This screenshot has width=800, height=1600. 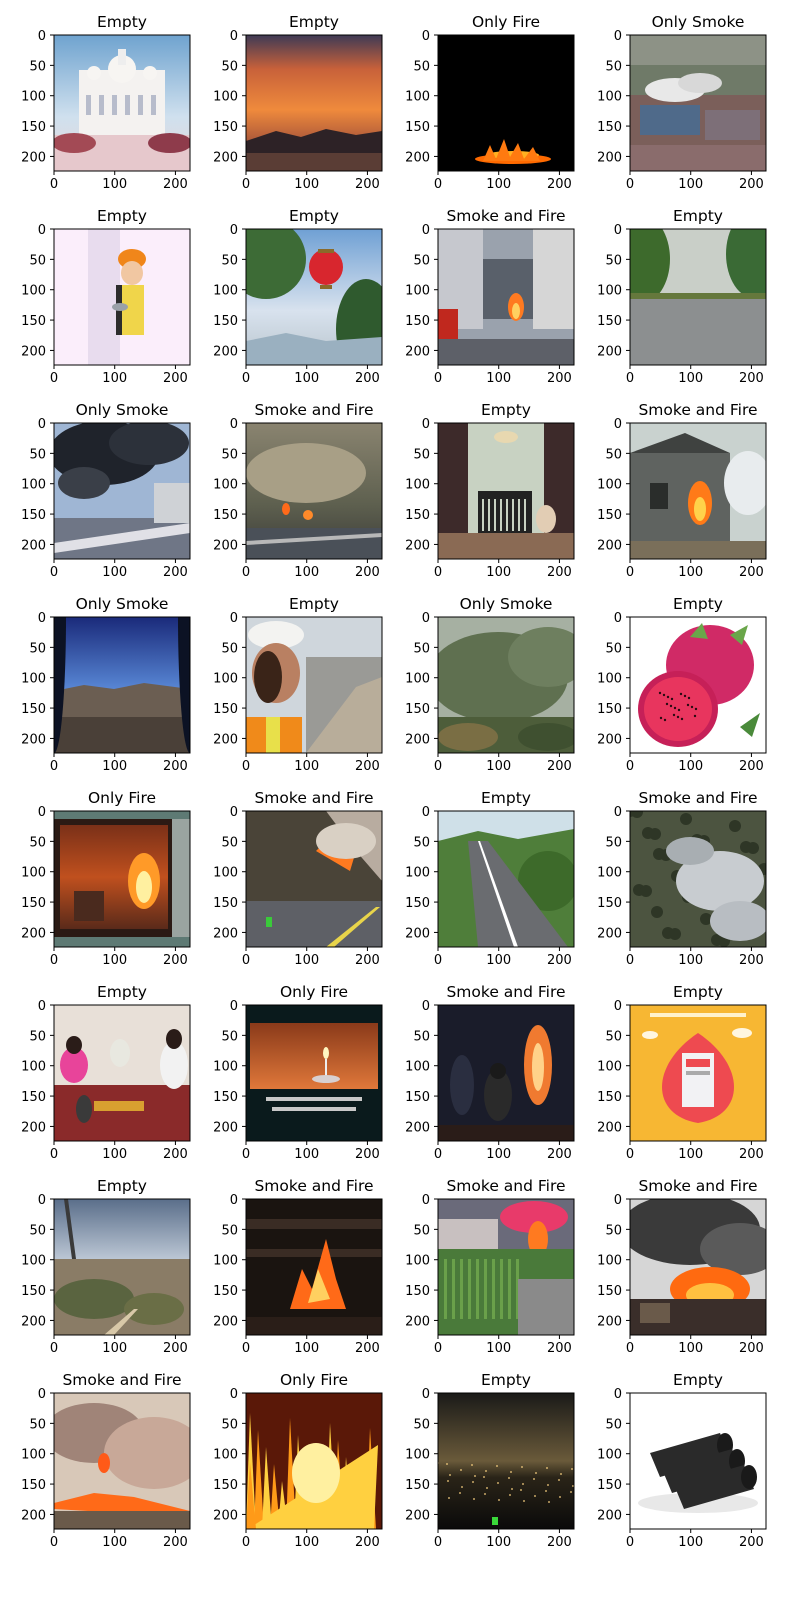 I want to click on worker-with-orange-hardhat-image, so click(x=122, y=297).